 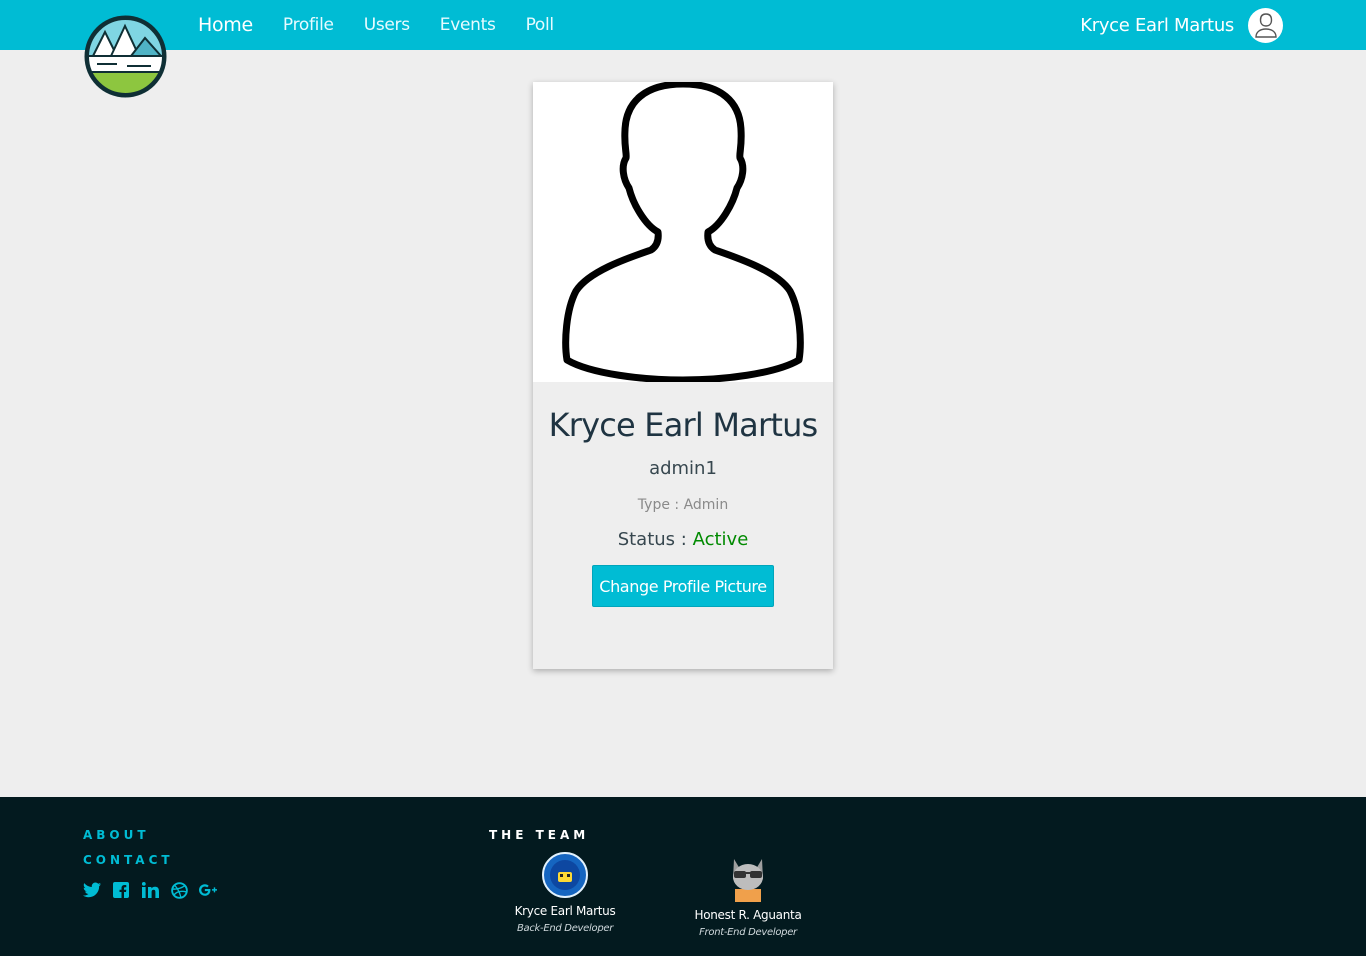 I want to click on change-profile-picture-button: Change Profile Picture, so click(x=683, y=586).